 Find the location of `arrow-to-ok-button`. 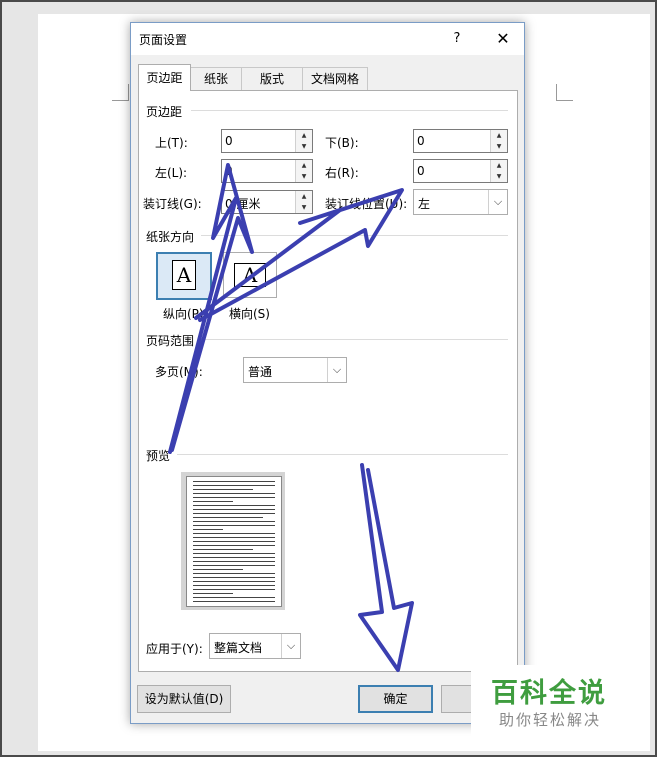

arrow-to-ok-button is located at coordinates (386, 567).